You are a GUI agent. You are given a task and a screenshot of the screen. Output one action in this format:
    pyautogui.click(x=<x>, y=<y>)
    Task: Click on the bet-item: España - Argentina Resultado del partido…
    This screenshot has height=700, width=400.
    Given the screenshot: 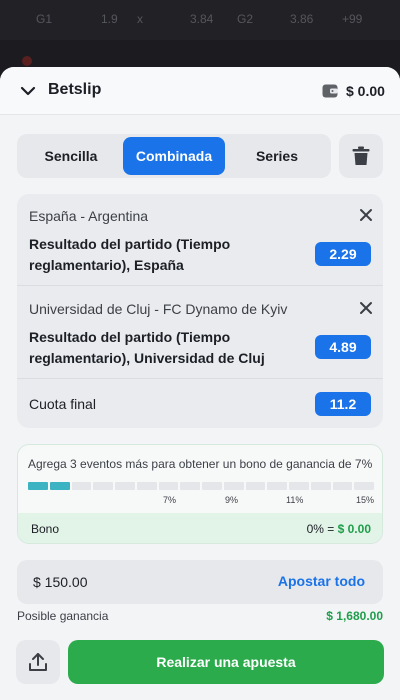 What is the action you would take?
    pyautogui.click(x=200, y=240)
    